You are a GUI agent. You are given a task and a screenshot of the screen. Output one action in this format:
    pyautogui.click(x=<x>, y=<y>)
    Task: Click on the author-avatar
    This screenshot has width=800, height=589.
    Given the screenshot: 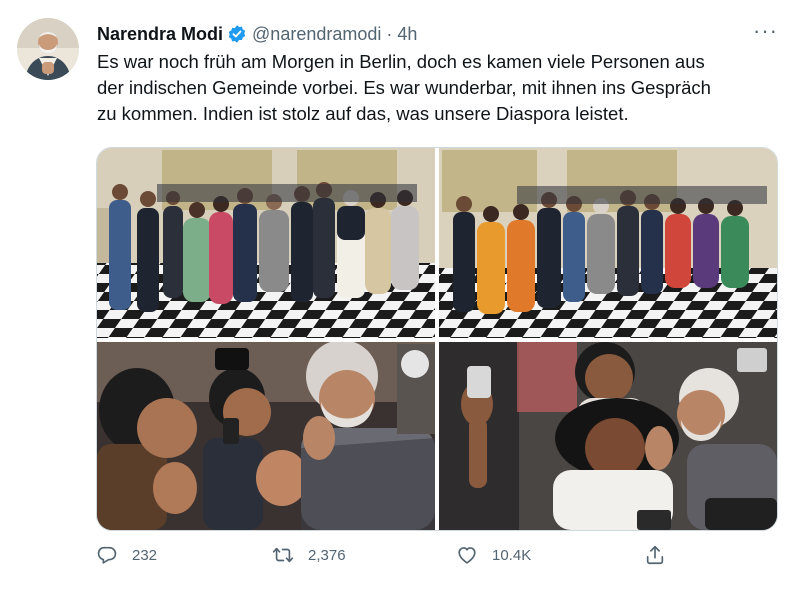 What is the action you would take?
    pyautogui.click(x=48, y=49)
    